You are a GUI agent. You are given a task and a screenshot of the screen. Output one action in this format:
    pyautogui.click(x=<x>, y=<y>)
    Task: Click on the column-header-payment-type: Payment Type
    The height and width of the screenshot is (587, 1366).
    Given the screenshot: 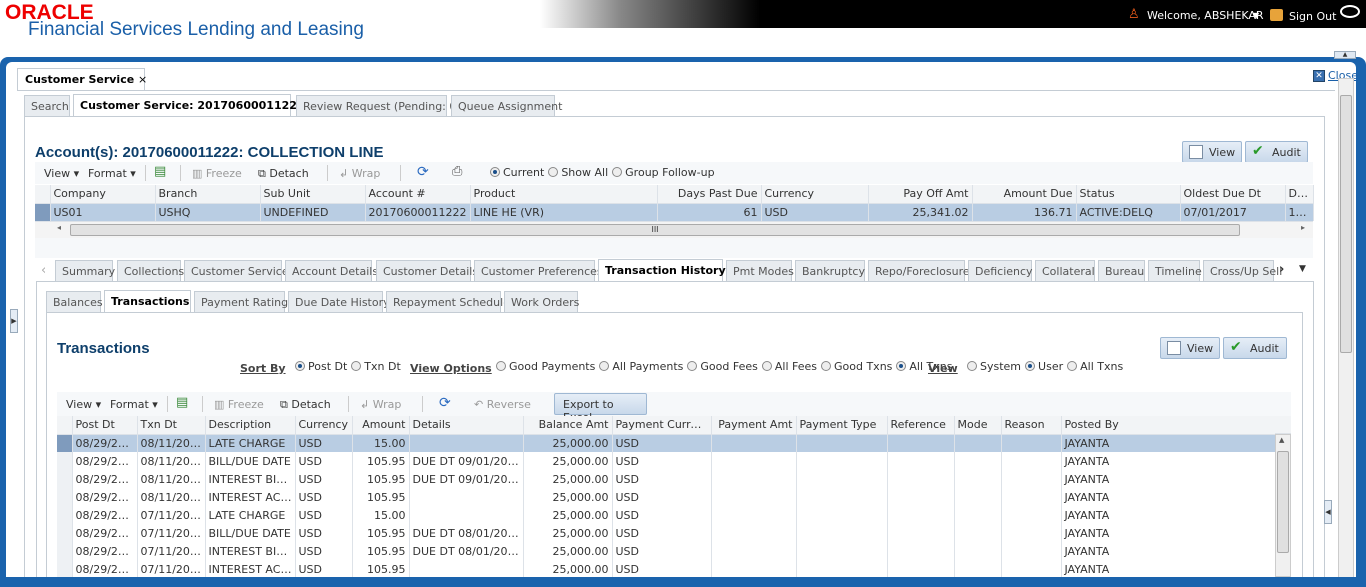 What is the action you would take?
    pyautogui.click(x=842, y=425)
    